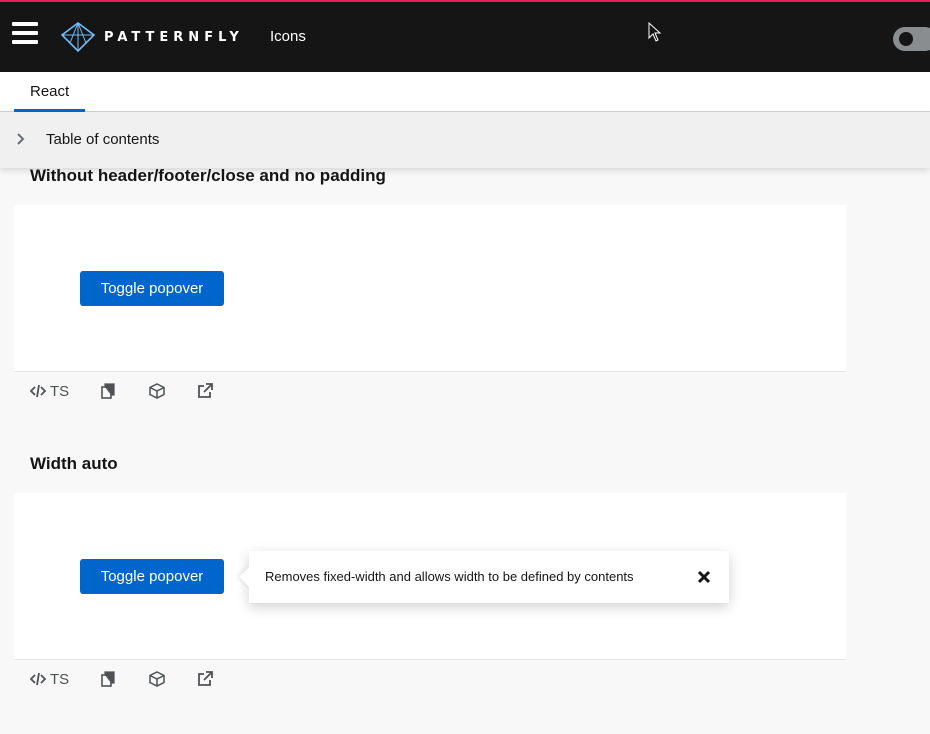 This screenshot has width=930, height=734. I want to click on table-of-contents-toggle: Table of contents, so click(465, 140).